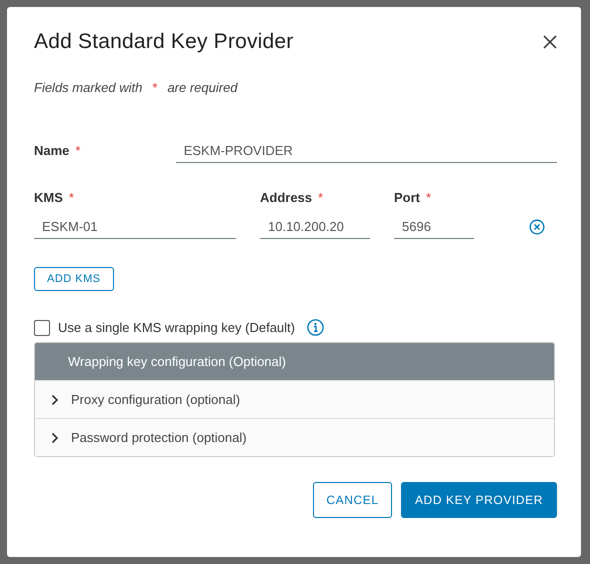 The image size is (590, 564). What do you see at coordinates (202, 87) in the screenshot?
I see `note-text: are required` at bounding box center [202, 87].